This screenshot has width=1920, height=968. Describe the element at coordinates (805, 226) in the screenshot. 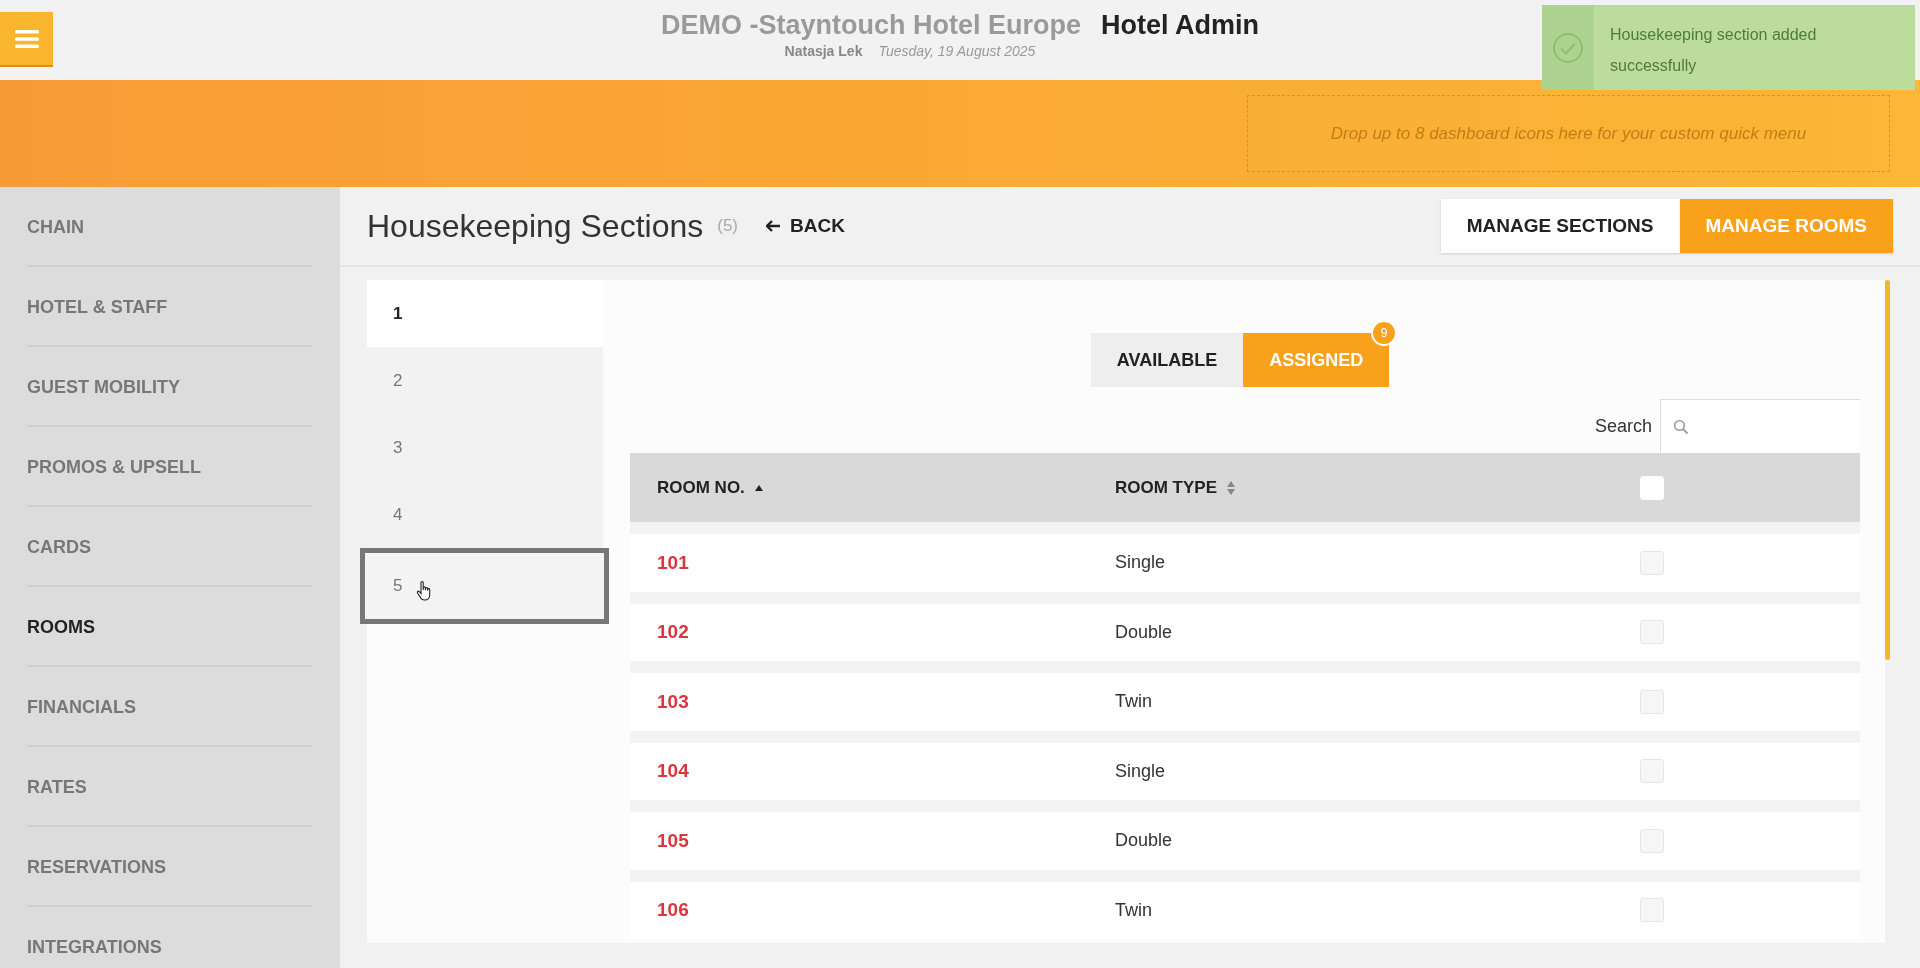

I see `back-link: BACK` at that location.